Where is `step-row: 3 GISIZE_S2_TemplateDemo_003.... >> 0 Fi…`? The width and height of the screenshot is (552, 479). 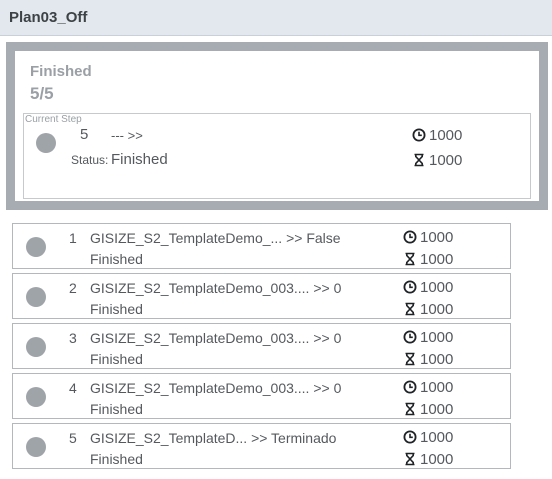 step-row: 3 GISIZE_S2_TemplateDemo_003.... >> 0 Fi… is located at coordinates (261, 346).